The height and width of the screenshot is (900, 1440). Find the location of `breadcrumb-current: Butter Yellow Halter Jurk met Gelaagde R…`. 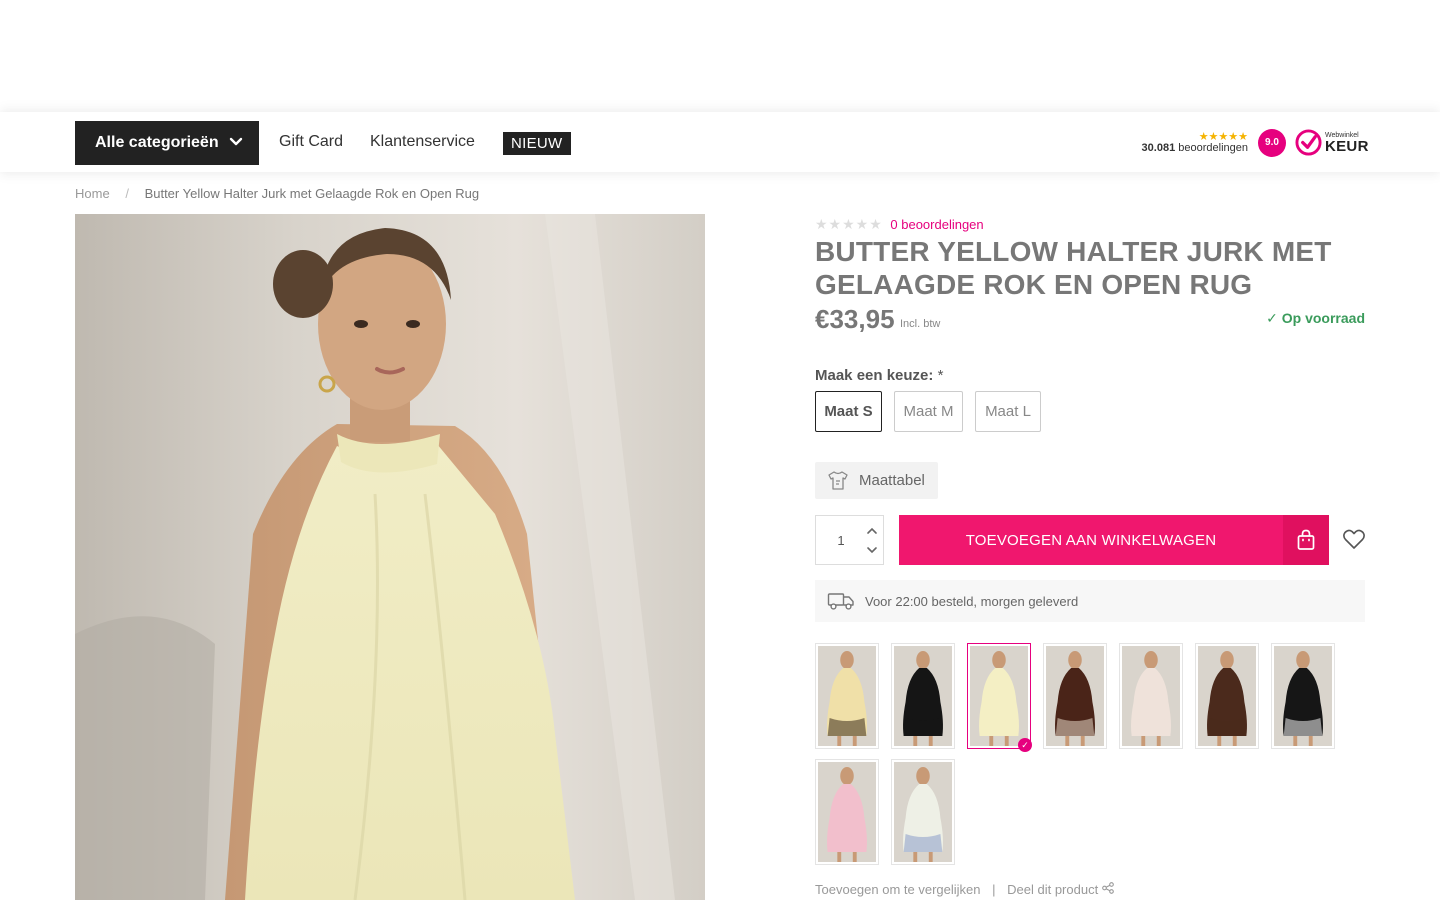

breadcrumb-current: Butter Yellow Halter Jurk met Gelaagde R… is located at coordinates (312, 193).